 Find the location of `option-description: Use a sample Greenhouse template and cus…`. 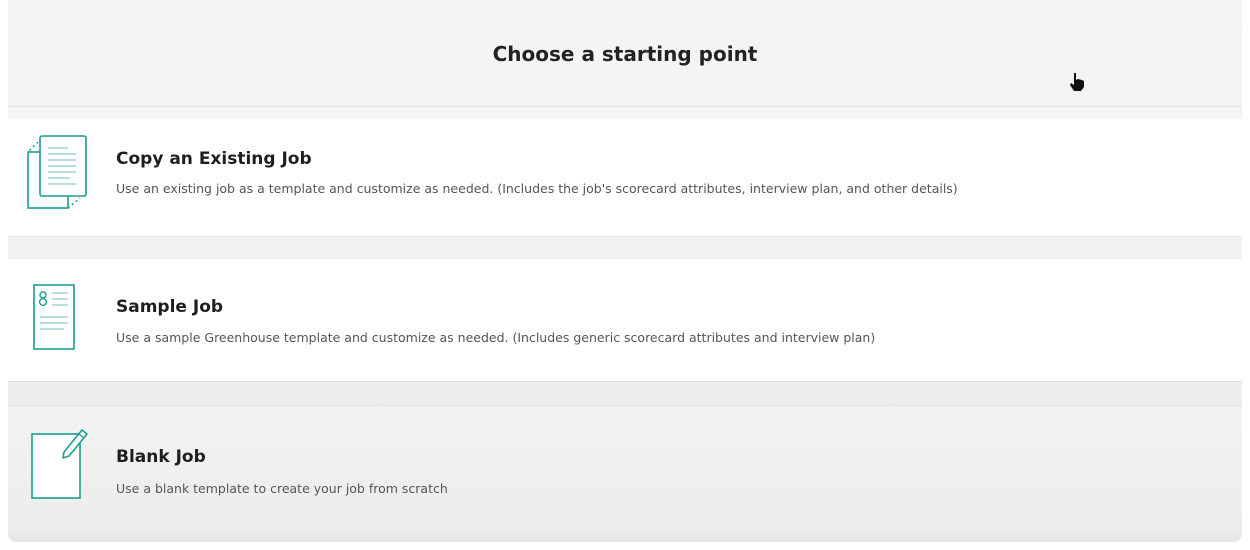

option-description: Use a sample Greenhouse template and cus… is located at coordinates (496, 337).